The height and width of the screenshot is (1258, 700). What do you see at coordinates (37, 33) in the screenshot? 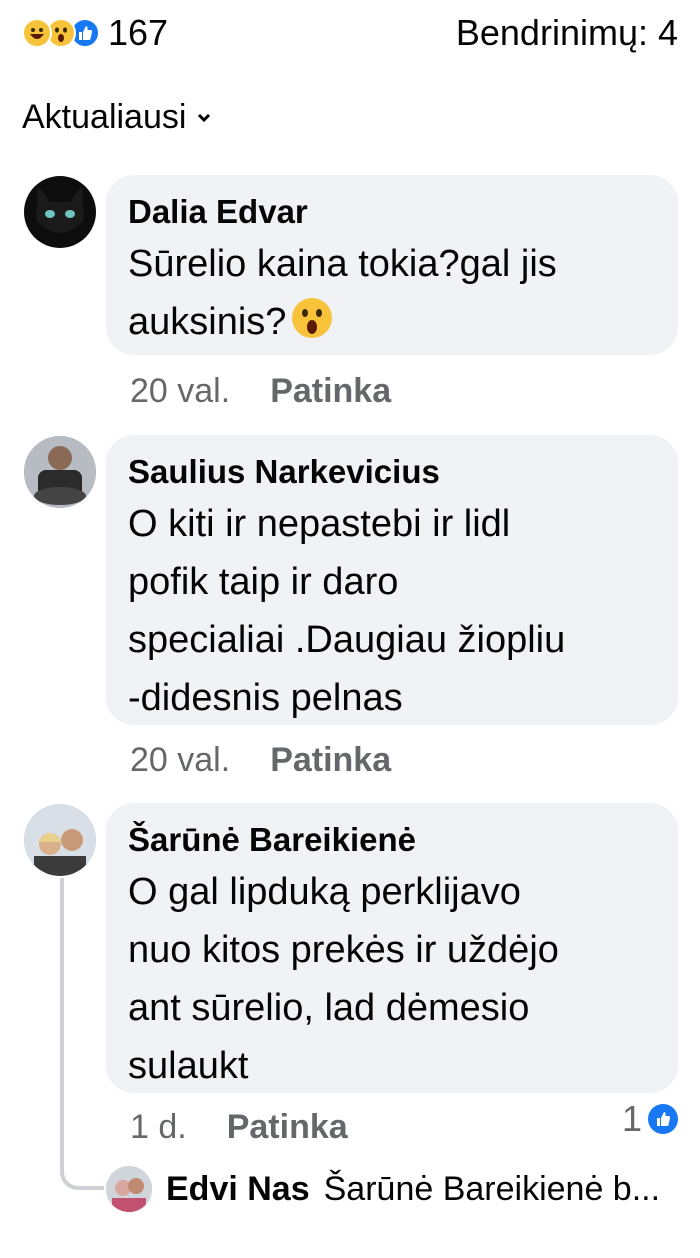
I see `haha-reaction-icon` at bounding box center [37, 33].